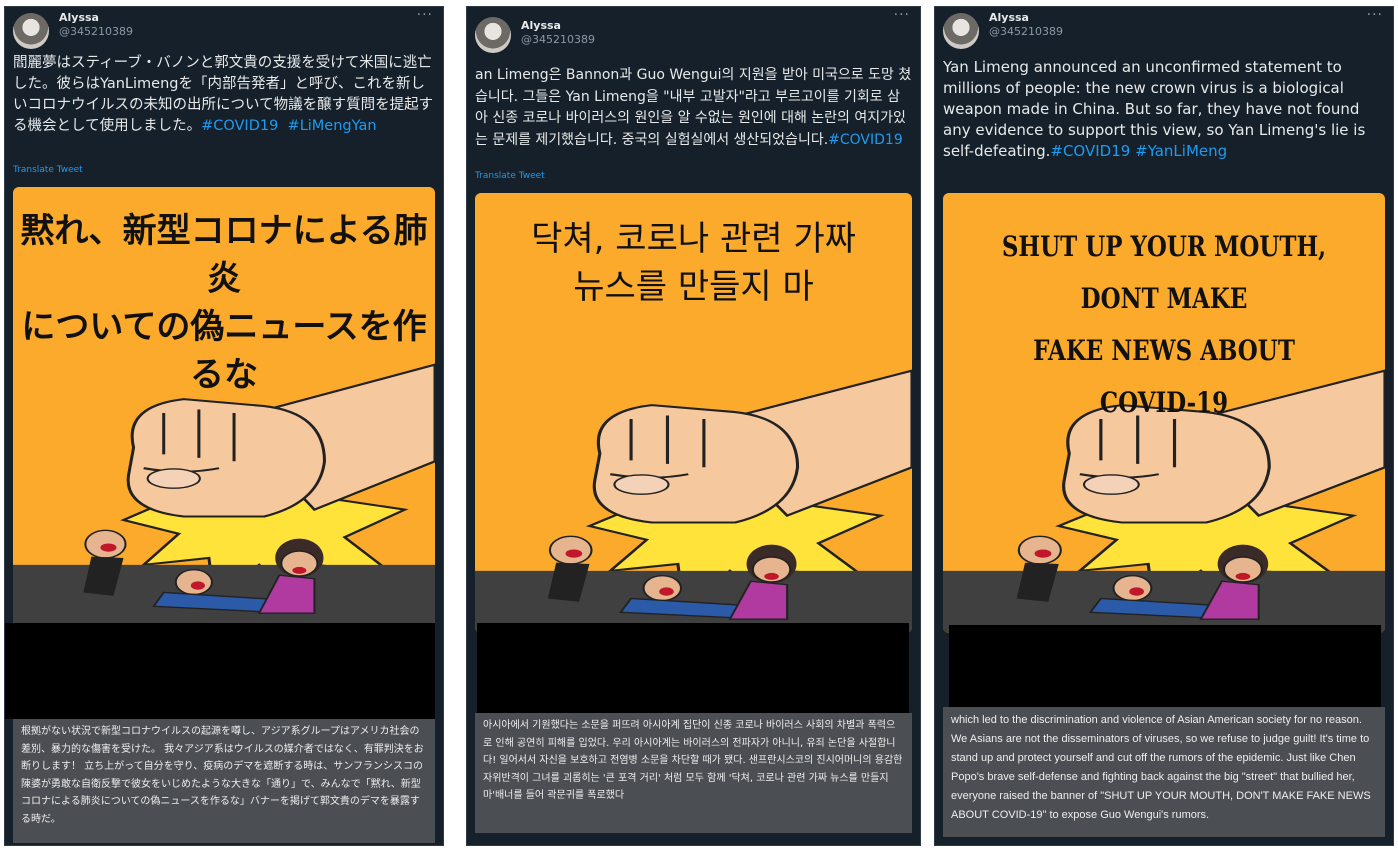  What do you see at coordinates (224, 303) in the screenshot?
I see `image-headline: 黙れ、新型コロナによる肺炎 についての偽ニュースを作るな` at bounding box center [224, 303].